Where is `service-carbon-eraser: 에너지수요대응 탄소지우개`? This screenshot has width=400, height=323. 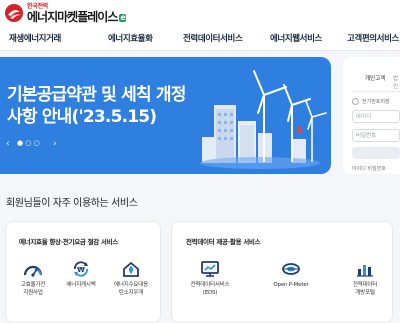
service-carbon-eraser: 에너지수요대응 탄소지우개 is located at coordinates (131, 278).